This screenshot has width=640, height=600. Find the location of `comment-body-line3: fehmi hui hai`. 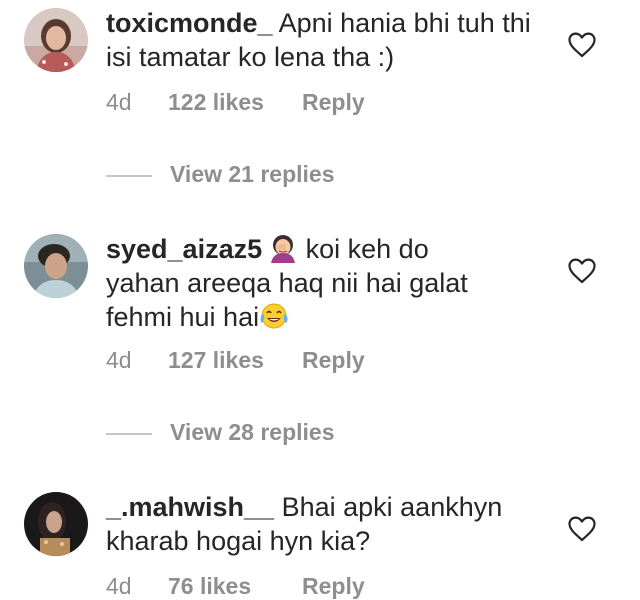

comment-body-line3: fehmi hui hai is located at coordinates (183, 317).